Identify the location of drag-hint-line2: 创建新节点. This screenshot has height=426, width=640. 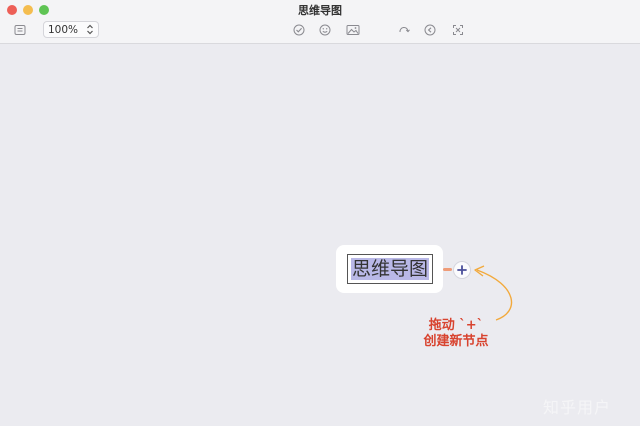
(456, 341).